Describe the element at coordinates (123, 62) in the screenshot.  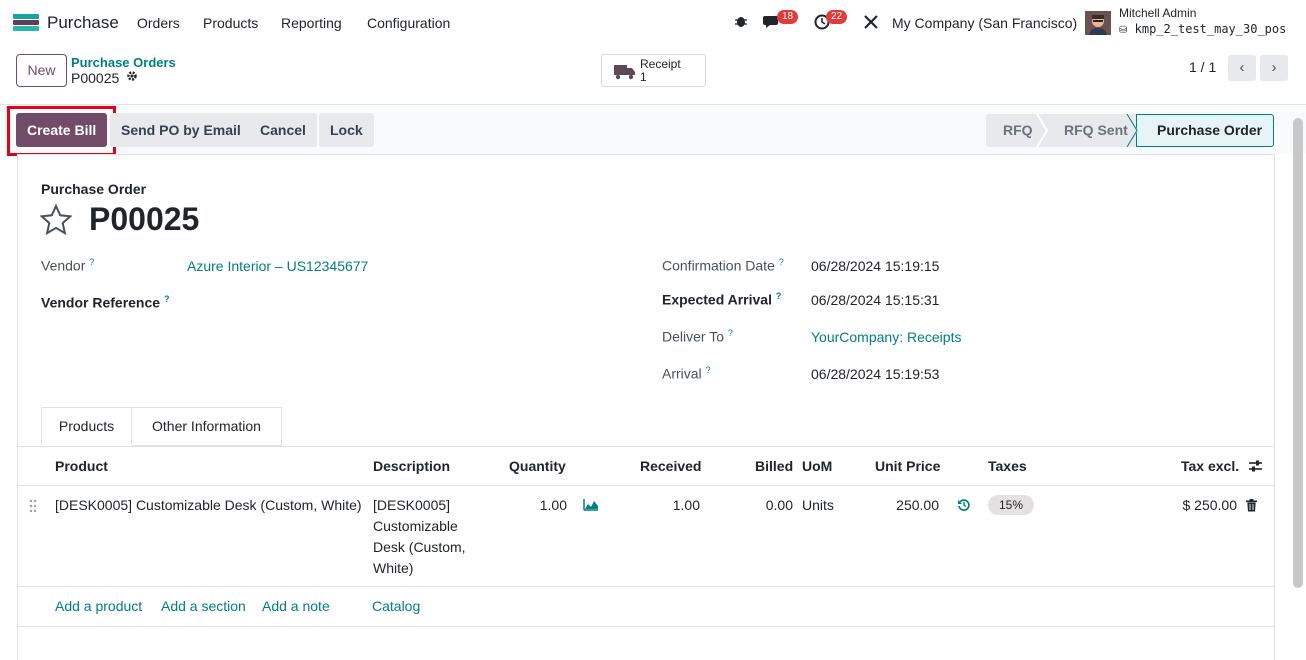
I see `breadcrumb-purchase-orders: Purchase Orders` at that location.